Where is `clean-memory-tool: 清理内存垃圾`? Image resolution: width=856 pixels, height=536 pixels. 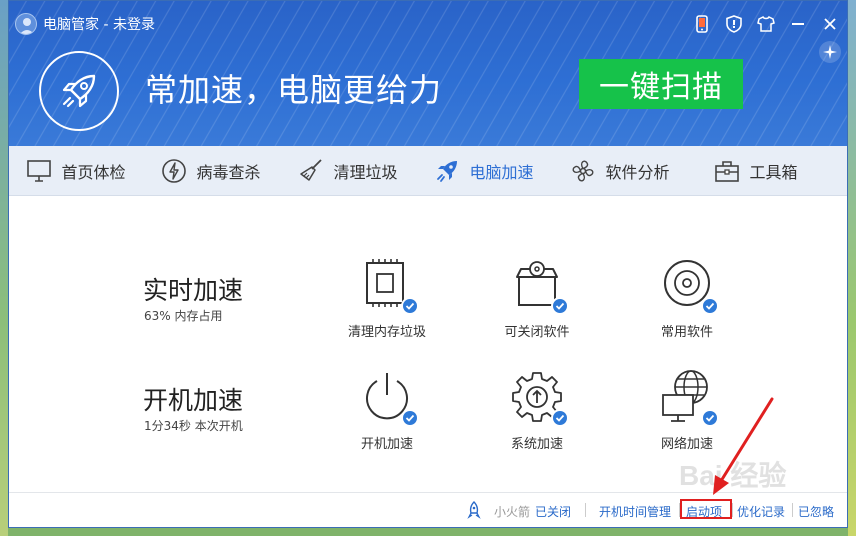
clean-memory-tool: 清理内存垃圾 is located at coordinates (387, 298).